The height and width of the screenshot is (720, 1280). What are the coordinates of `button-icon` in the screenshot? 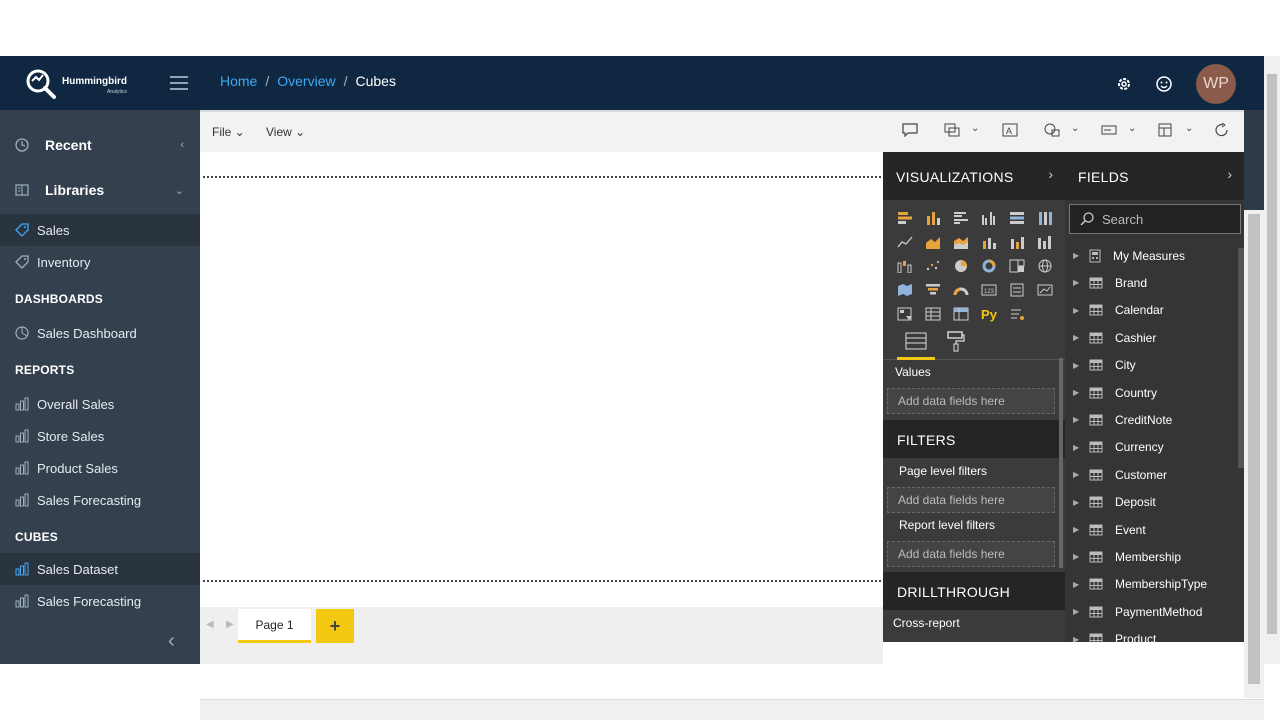 It's located at (1109, 130).